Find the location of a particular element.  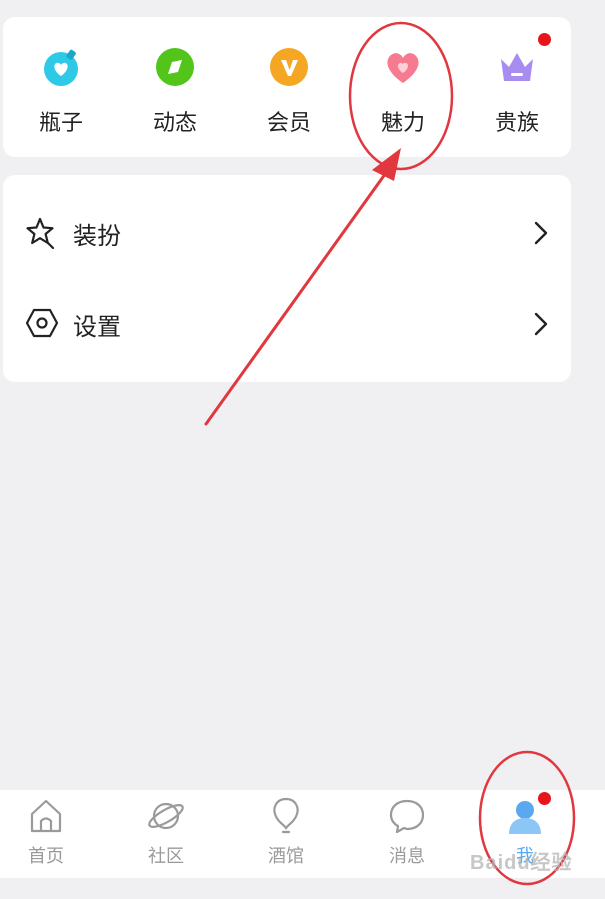

quick-access-card: 瓶子 动态 会员 魅力 贵族 is located at coordinates (287, 87).